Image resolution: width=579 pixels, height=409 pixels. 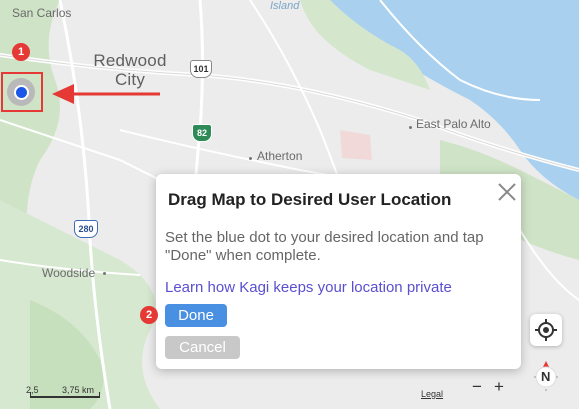 What do you see at coordinates (65, 397) in the screenshot?
I see `scale-bar` at bounding box center [65, 397].